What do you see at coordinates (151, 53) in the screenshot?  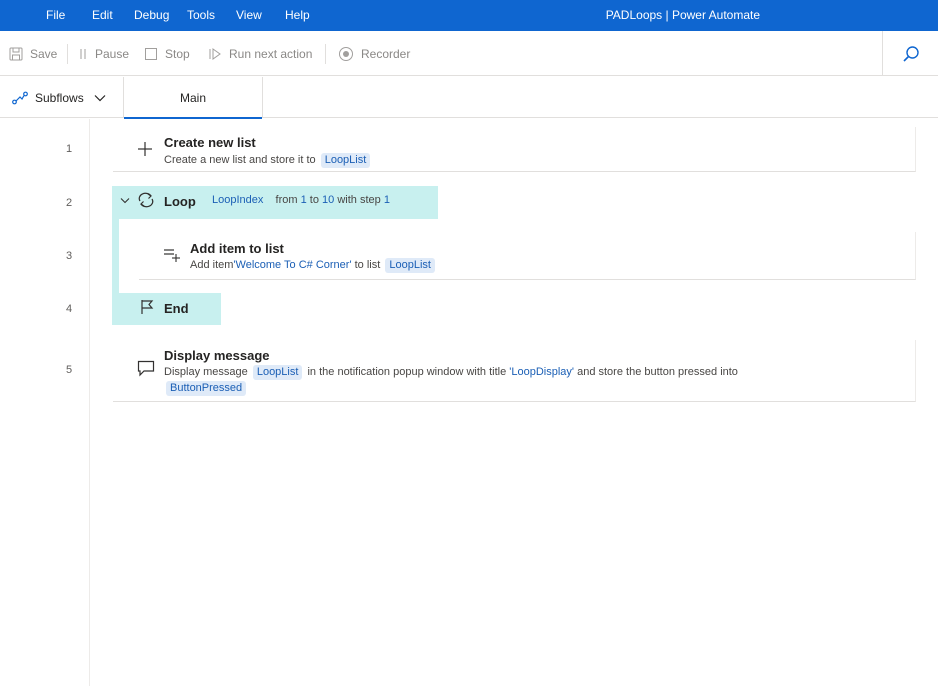 I see `stop-icon` at bounding box center [151, 53].